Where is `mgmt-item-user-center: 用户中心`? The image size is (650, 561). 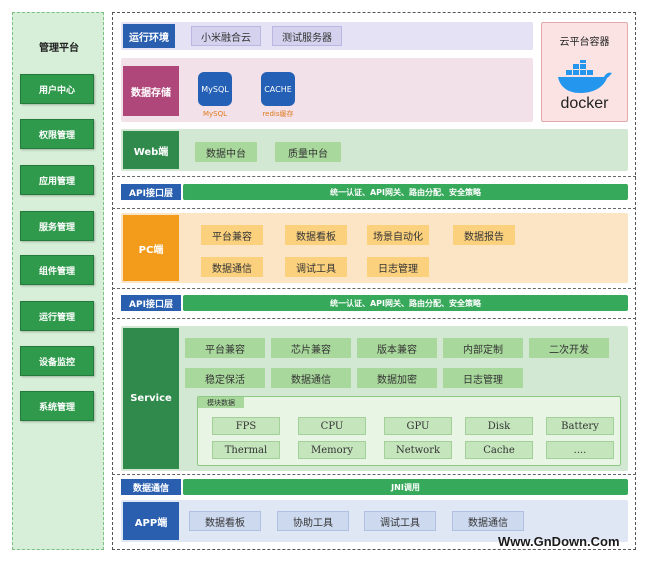 mgmt-item-user-center: 用户中心 is located at coordinates (57, 89).